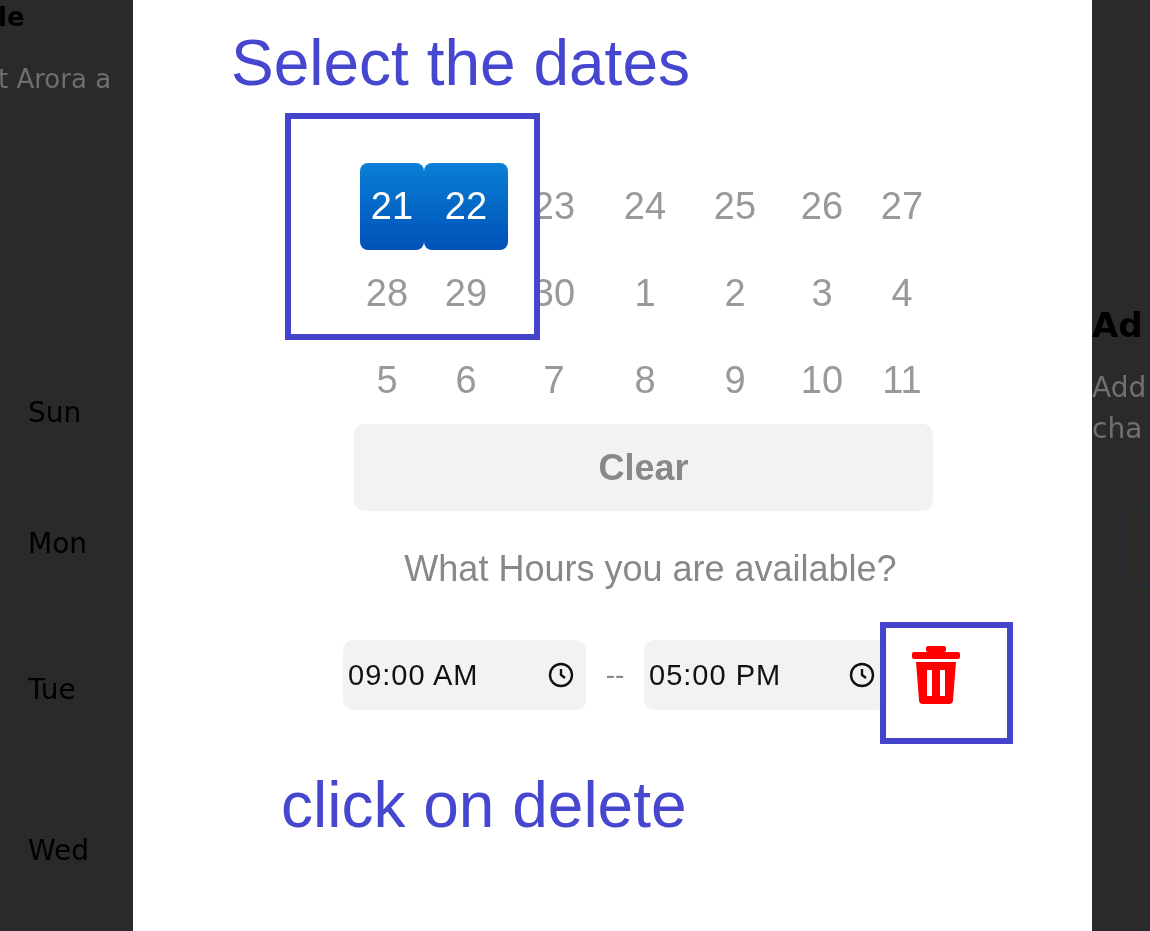 The height and width of the screenshot is (931, 1150). Describe the element at coordinates (460, 63) in the screenshot. I see `annotation-text: Select the dates` at that location.